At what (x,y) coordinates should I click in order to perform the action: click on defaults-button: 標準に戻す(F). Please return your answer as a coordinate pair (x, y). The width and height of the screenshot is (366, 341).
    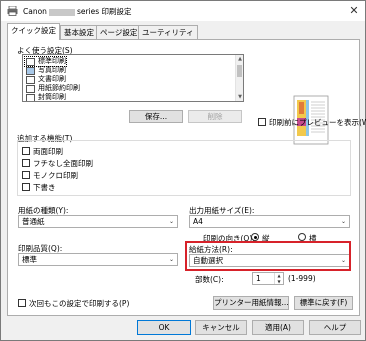
    Looking at the image, I should click on (323, 303).